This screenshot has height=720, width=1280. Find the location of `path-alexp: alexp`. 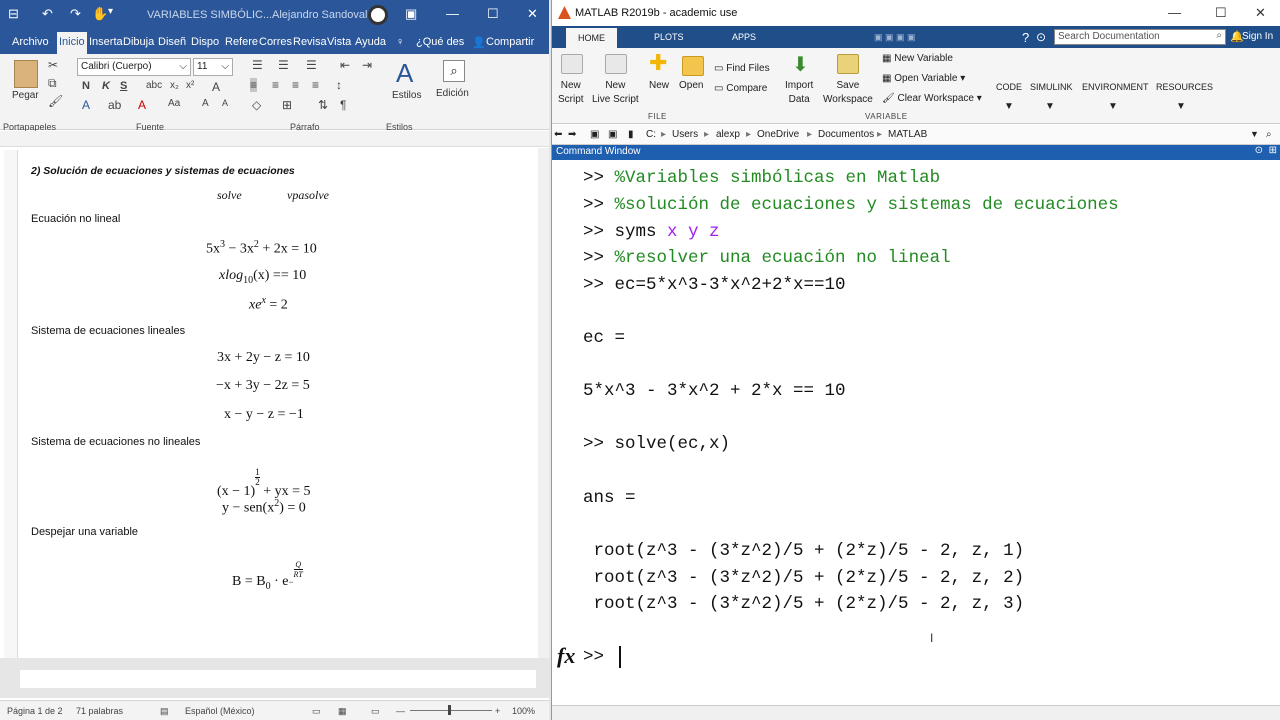

path-alexp: alexp is located at coordinates (728, 134).